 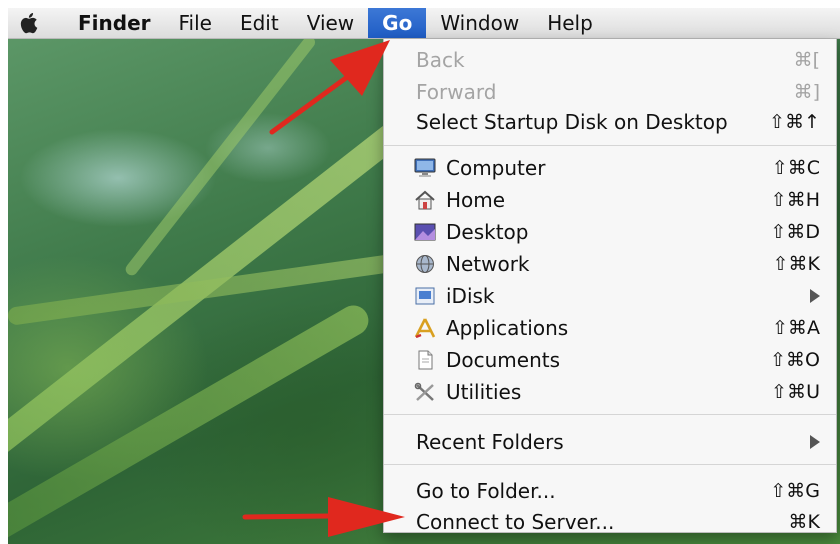 I want to click on menu-item-label: Home, so click(x=476, y=200).